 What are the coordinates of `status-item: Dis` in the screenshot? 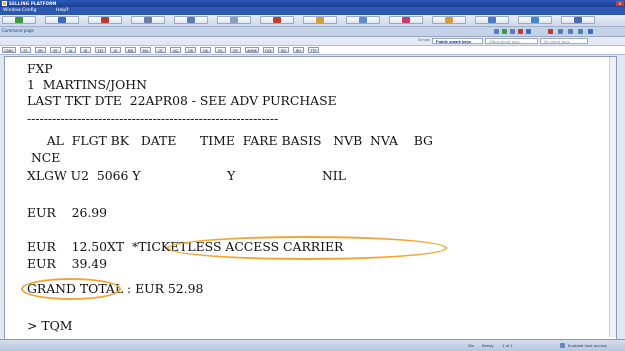 It's located at (471, 345).